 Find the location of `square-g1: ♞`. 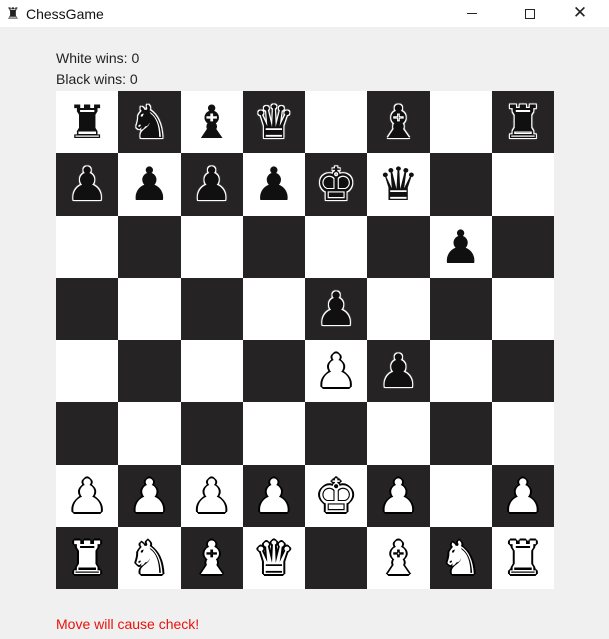

square-g1: ♞ is located at coordinates (460, 557).